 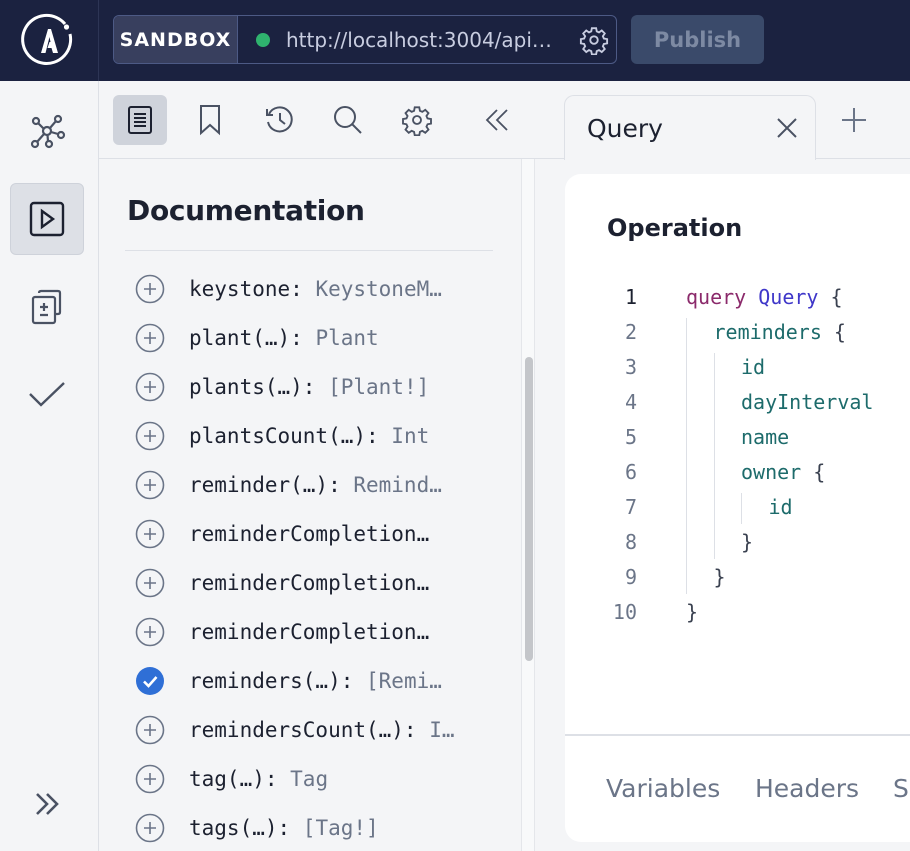 I want to click on code-text: id, so click(x=753, y=367).